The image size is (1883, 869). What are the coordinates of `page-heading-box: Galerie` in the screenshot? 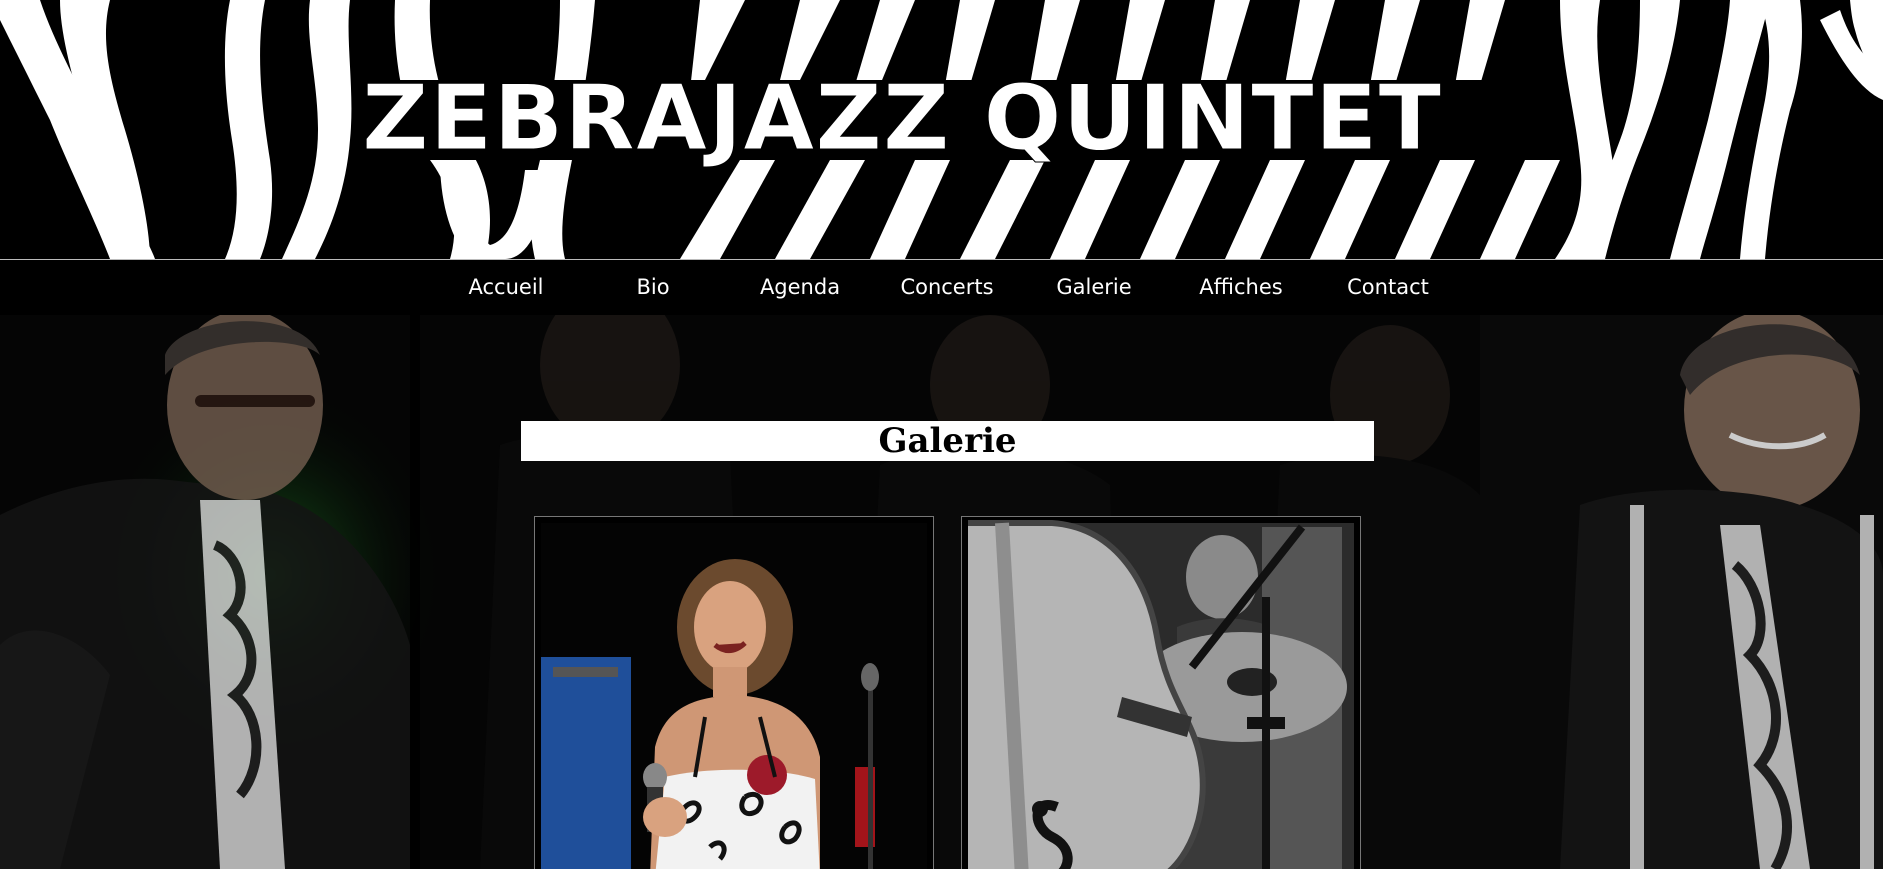 It's located at (947, 441).